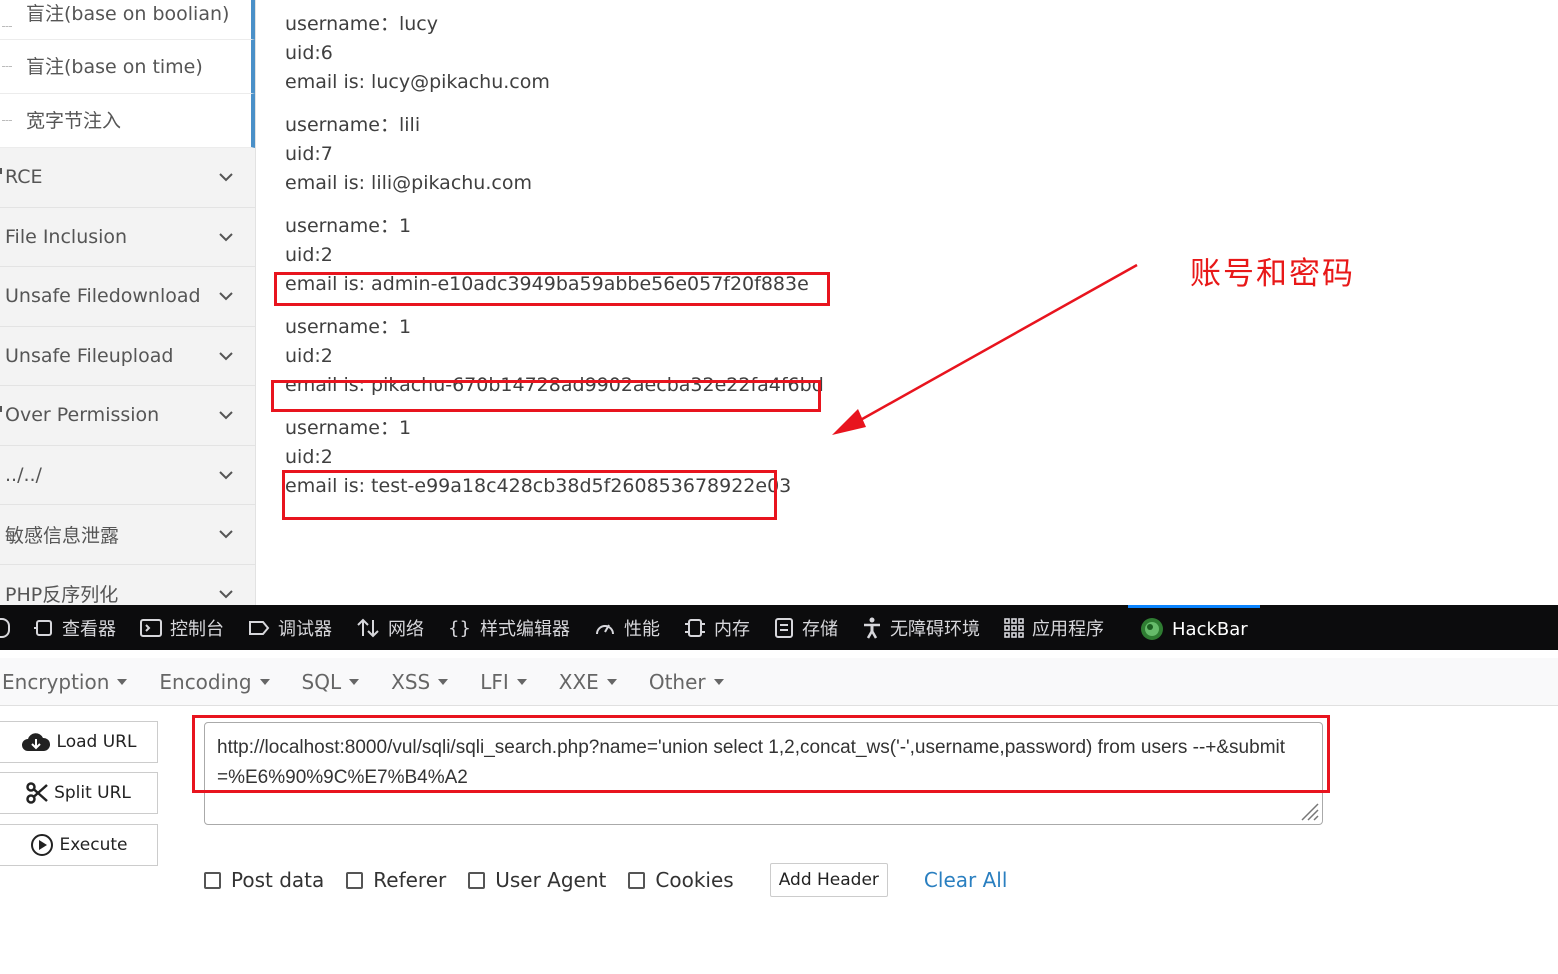  Describe the element at coordinates (588, 682) in the screenshot. I see `menu-xxe: XXE` at that location.